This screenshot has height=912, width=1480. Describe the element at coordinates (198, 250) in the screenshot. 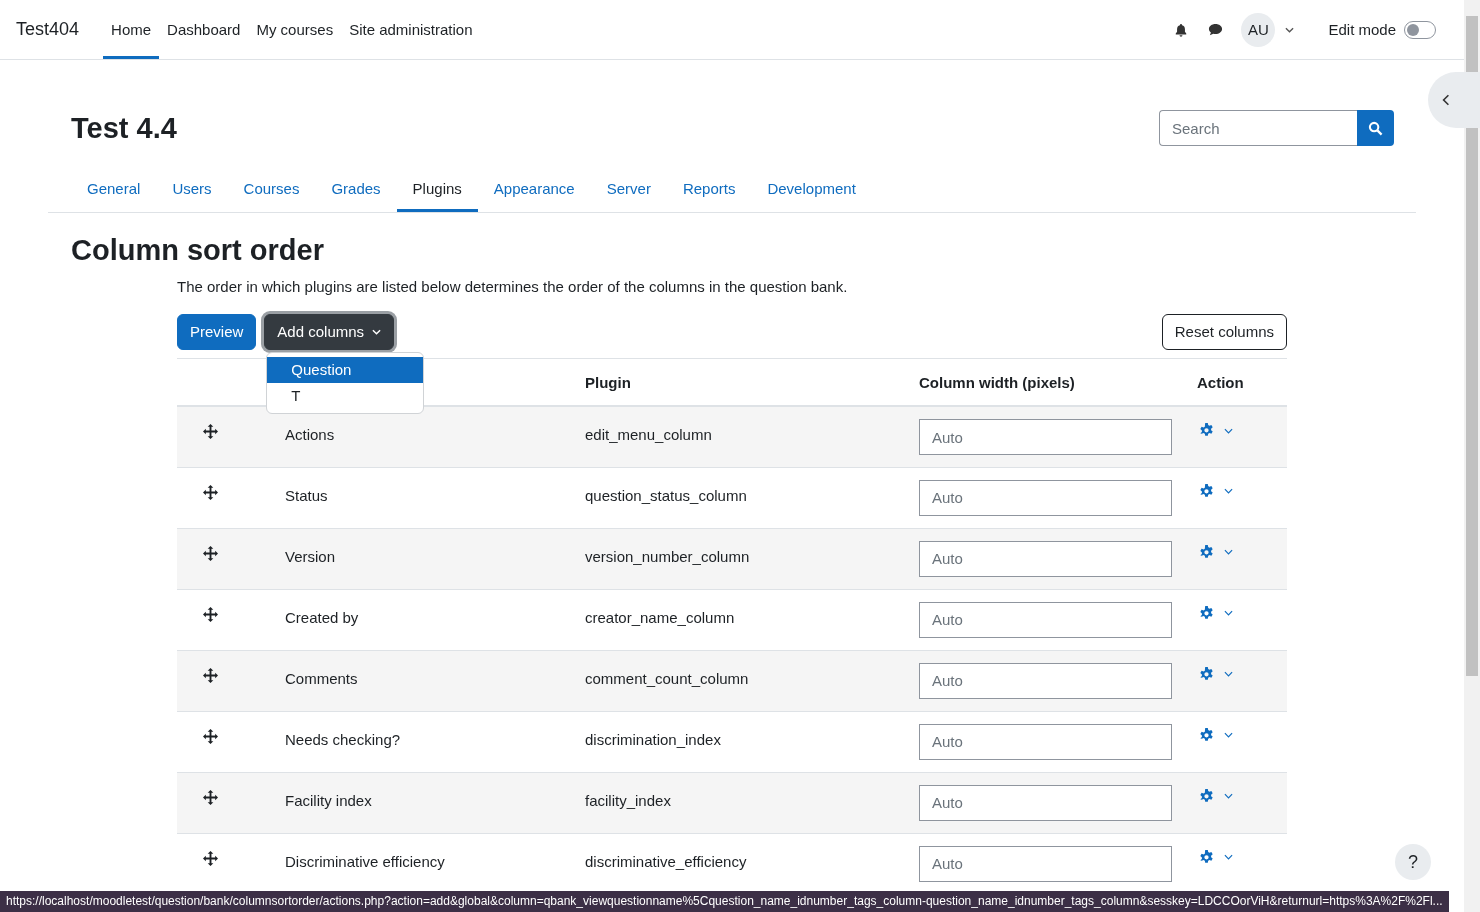

I see `section-heading: Column sort order` at that location.